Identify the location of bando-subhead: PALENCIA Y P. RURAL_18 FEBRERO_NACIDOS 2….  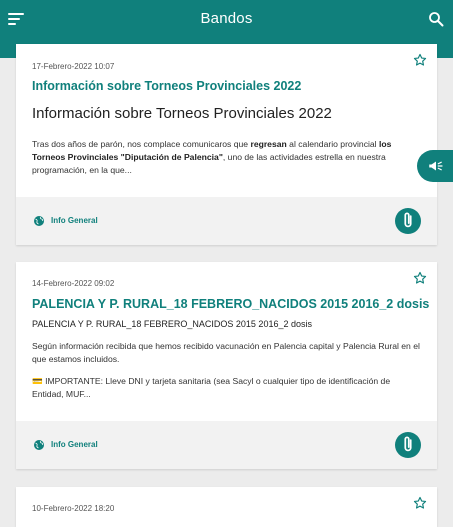
(172, 324).